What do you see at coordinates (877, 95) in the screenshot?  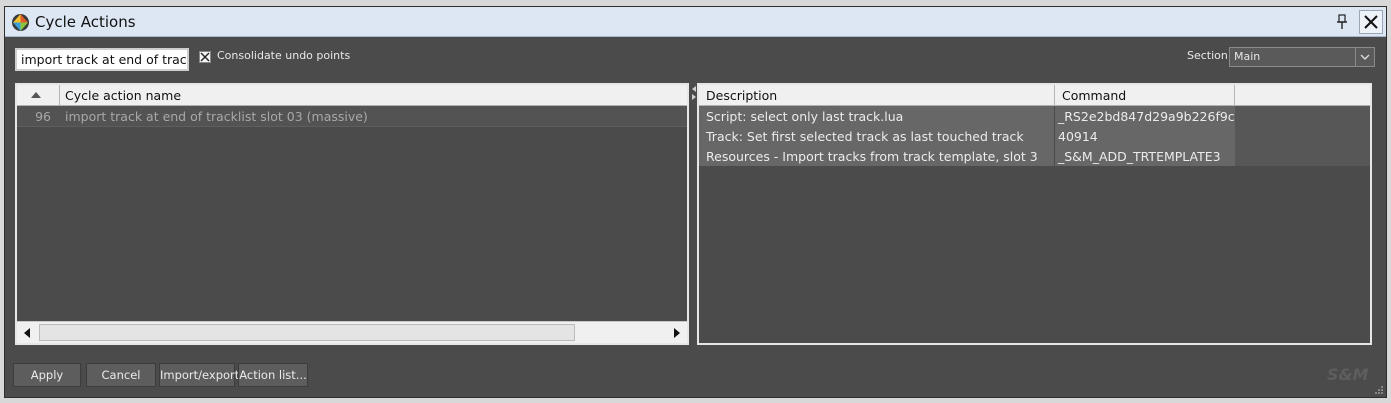 I see `description-header: Description` at bounding box center [877, 95].